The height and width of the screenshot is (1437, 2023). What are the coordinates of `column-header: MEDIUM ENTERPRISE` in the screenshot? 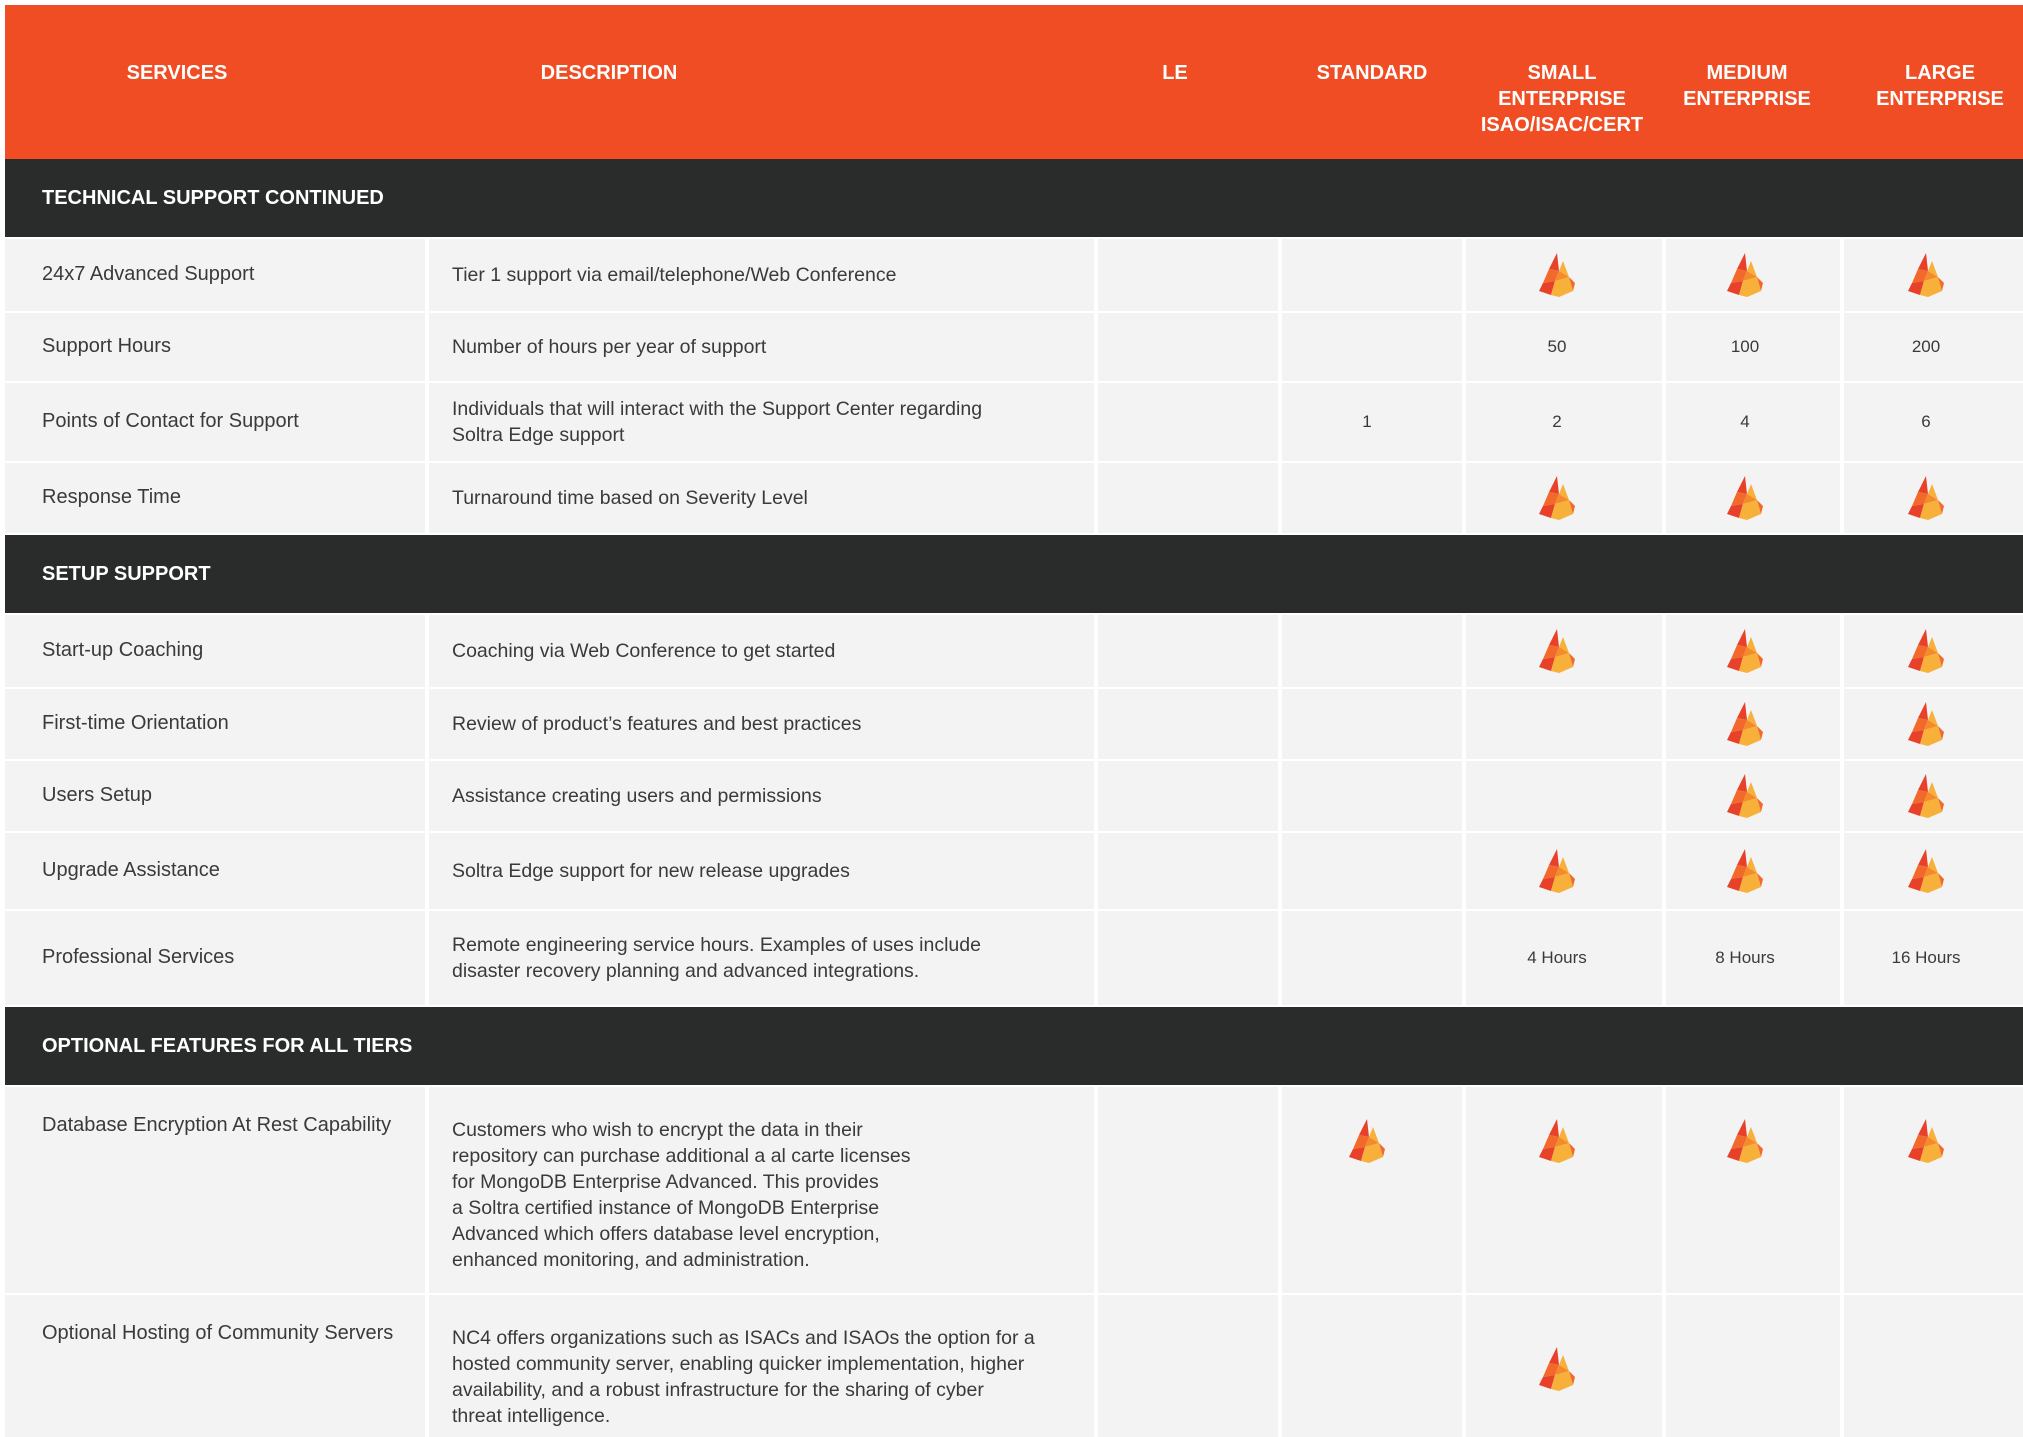 It's located at (1747, 86).